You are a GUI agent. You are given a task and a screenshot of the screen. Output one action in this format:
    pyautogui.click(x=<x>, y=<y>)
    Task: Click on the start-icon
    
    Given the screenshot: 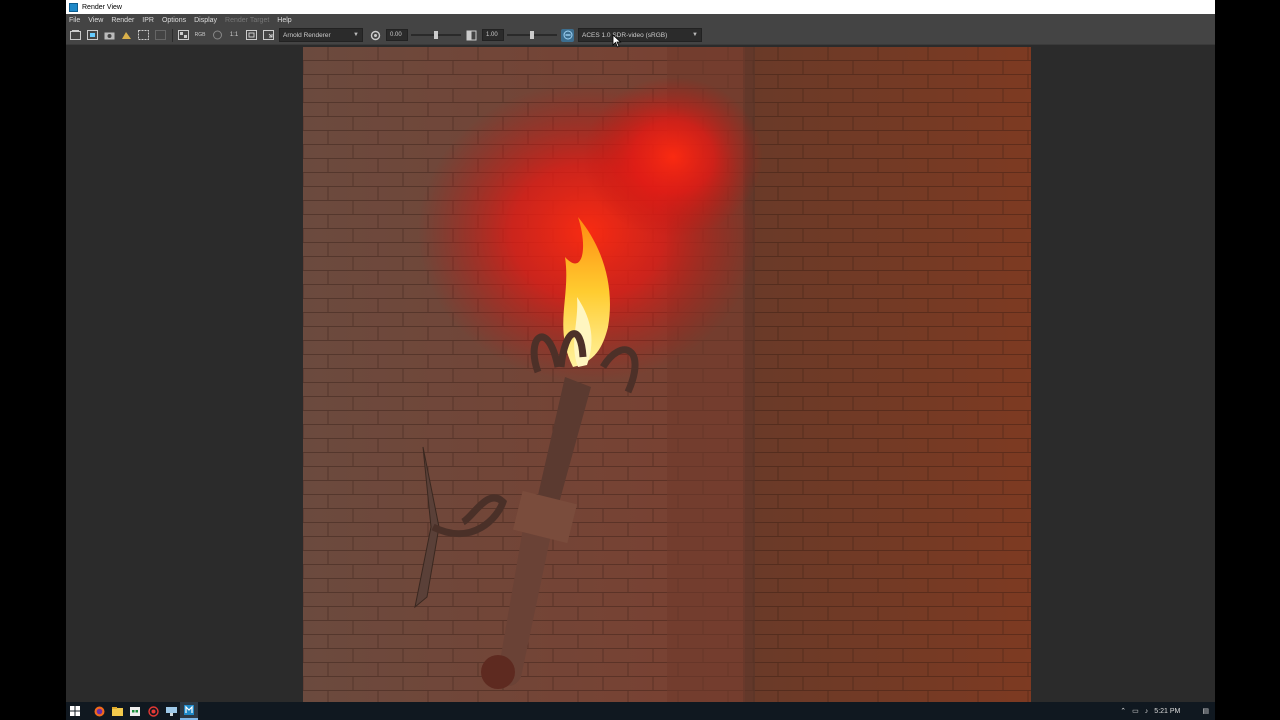 What is the action you would take?
    pyautogui.click(x=75, y=711)
    